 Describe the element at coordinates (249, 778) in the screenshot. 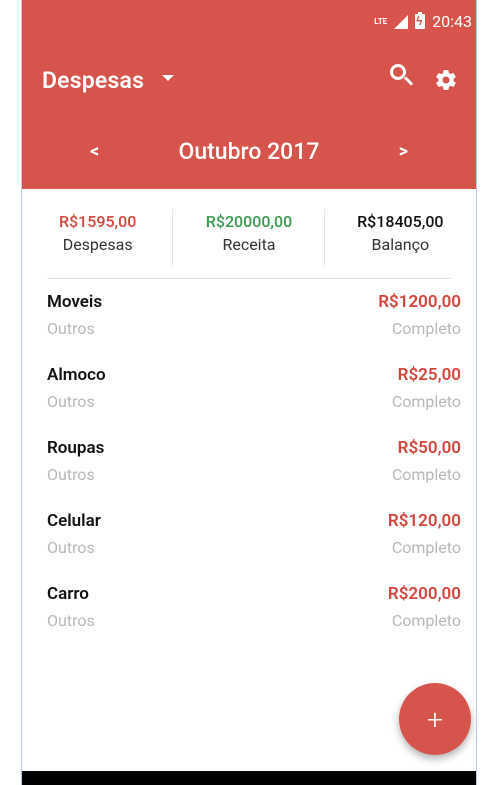

I see `navigation-bar` at that location.